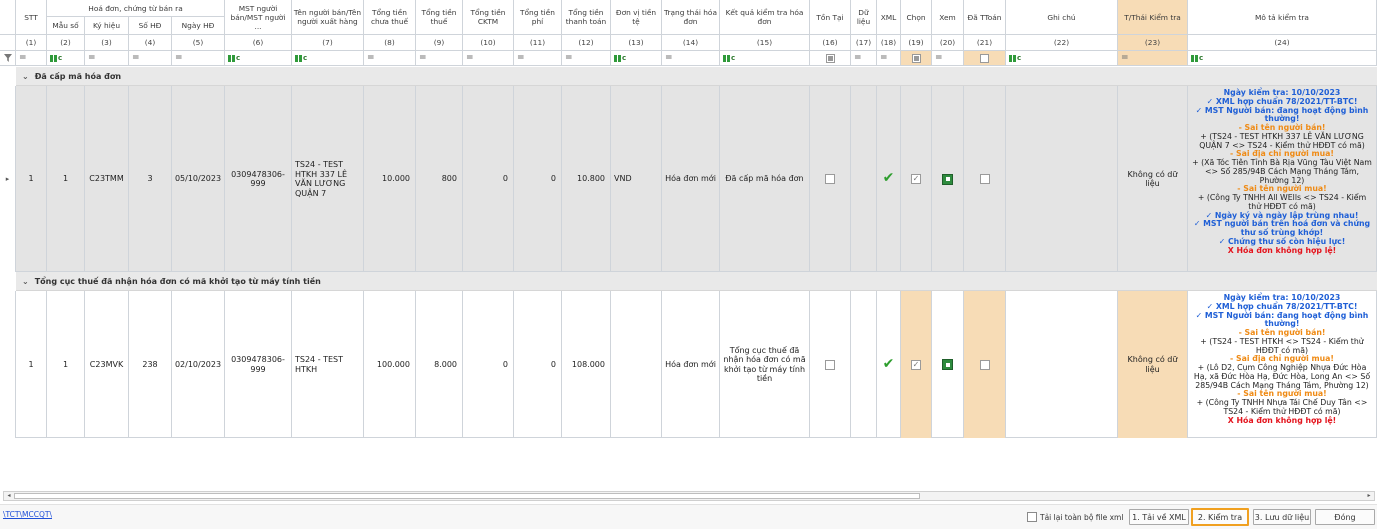 The width and height of the screenshot is (1377, 529). What do you see at coordinates (691, 58) in the screenshot?
I see `filter-trang_thai: =` at bounding box center [691, 58].